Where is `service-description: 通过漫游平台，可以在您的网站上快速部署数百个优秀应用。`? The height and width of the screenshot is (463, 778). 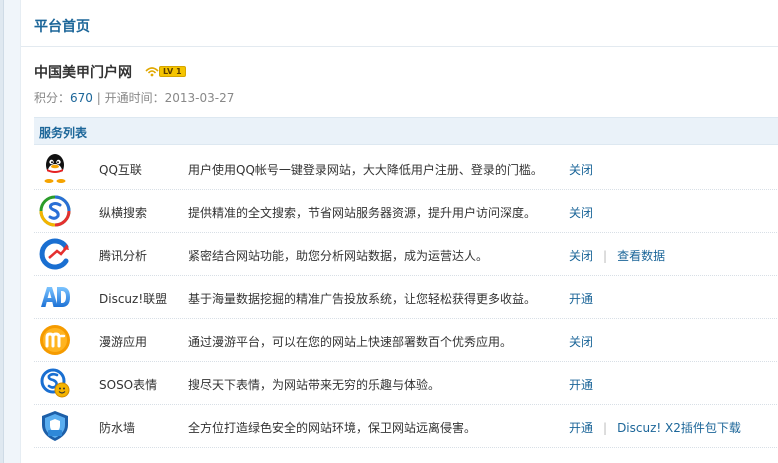
service-description: 通过漫游平台，可以在您的网站上快速部署数百个优秀应用。 is located at coordinates (350, 342).